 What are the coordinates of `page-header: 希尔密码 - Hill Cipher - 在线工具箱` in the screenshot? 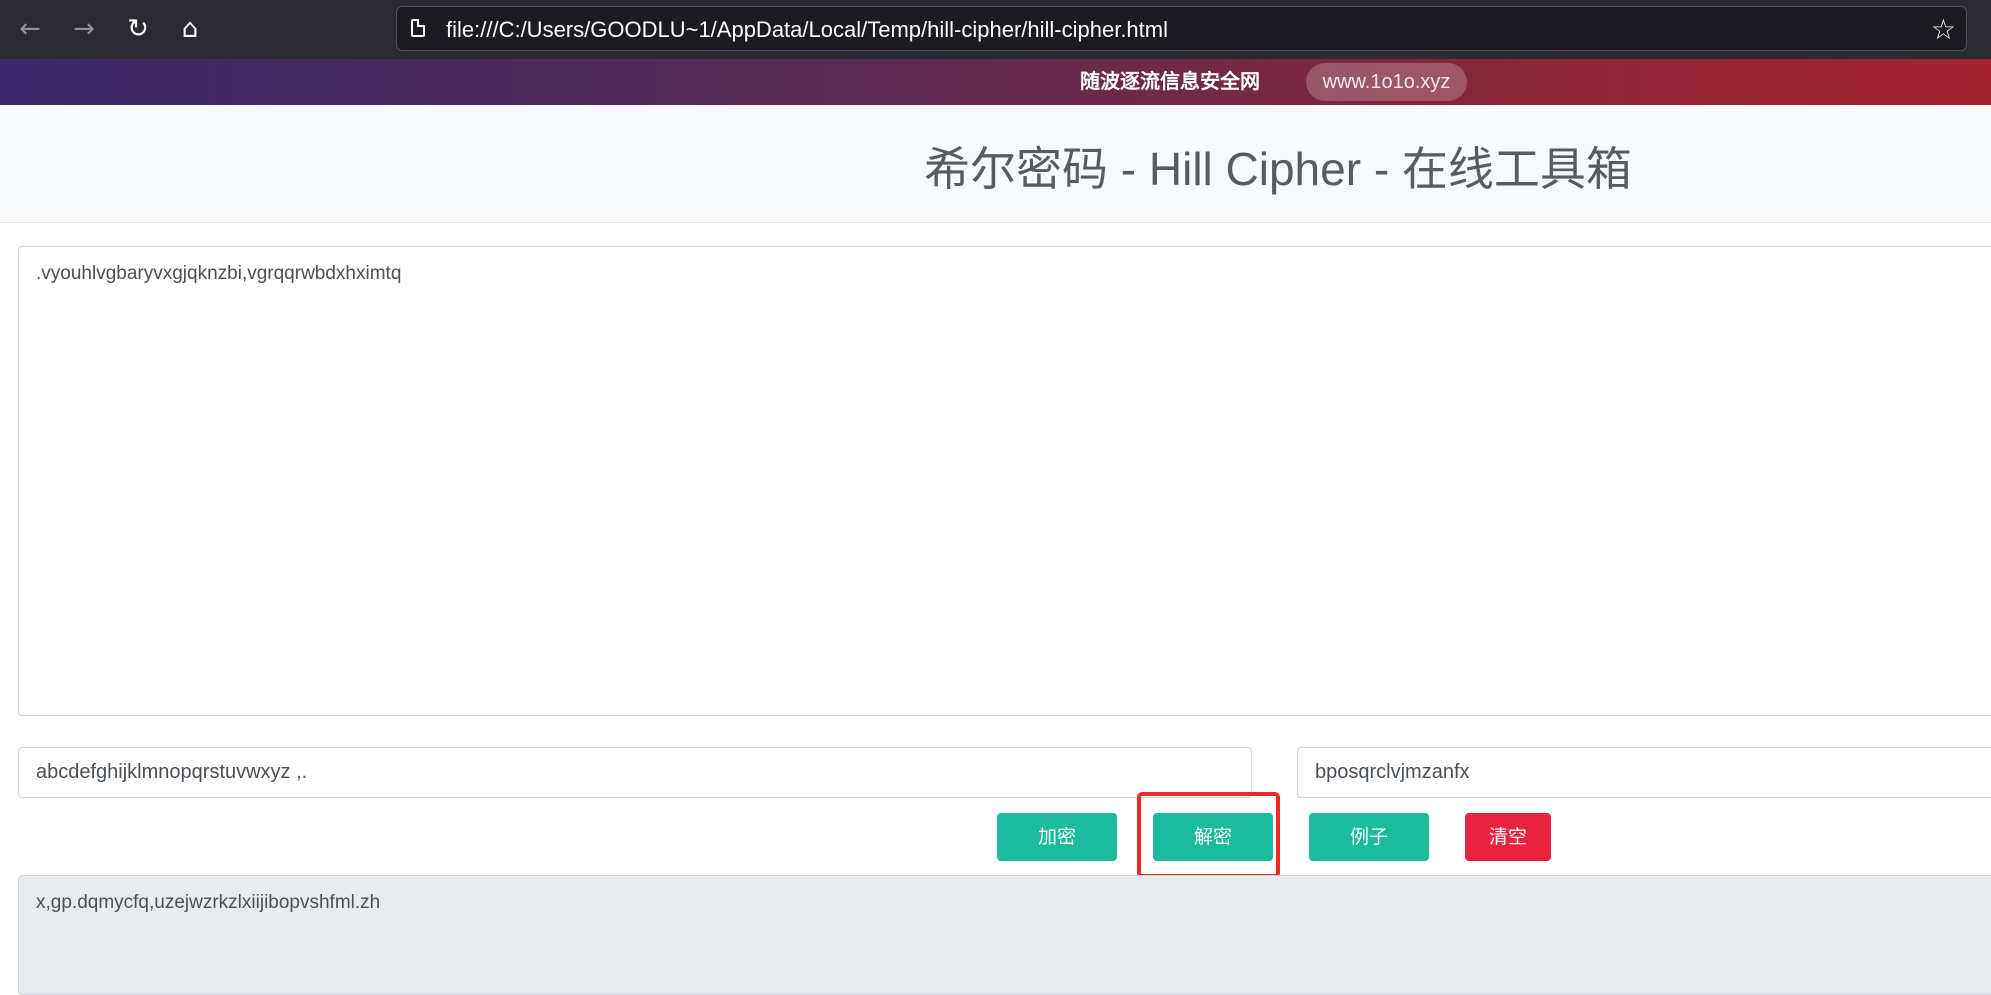 It's located at (995, 164).